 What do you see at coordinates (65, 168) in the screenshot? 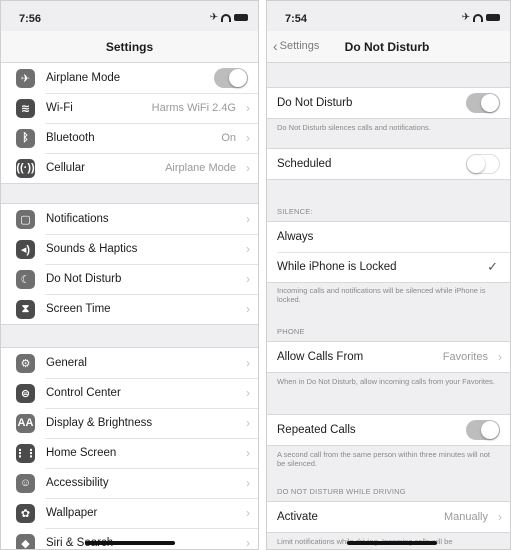
I see `settings-row-label: Cellular` at bounding box center [65, 168].